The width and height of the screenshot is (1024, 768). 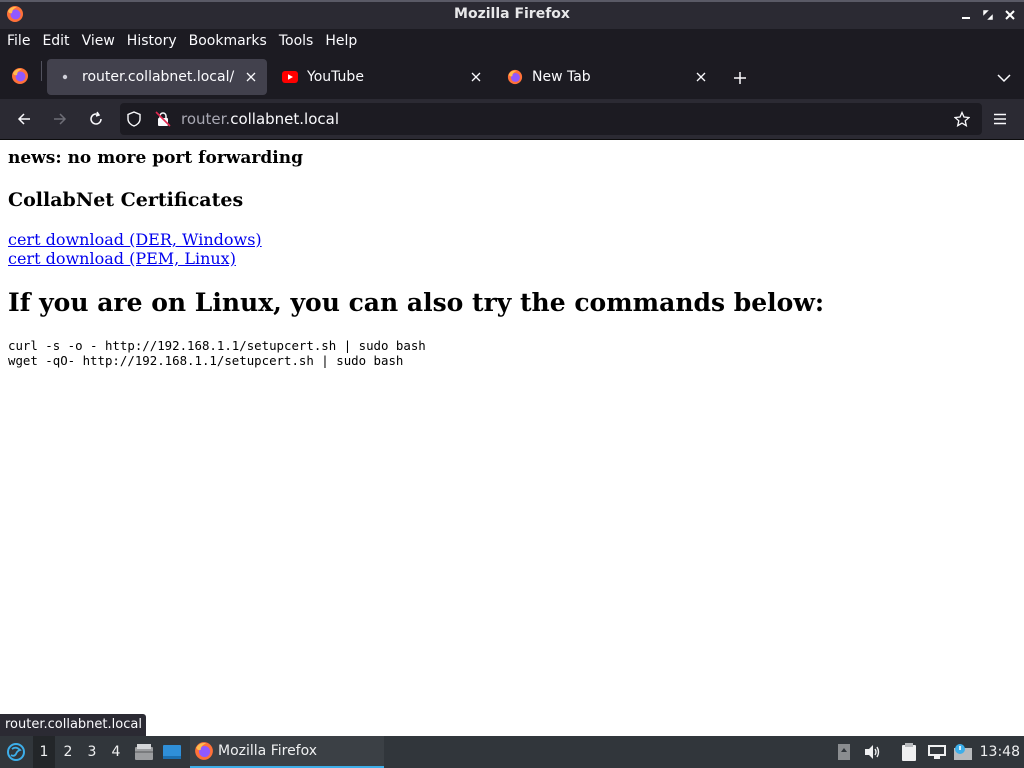 I want to click on certificates-heading: CollabNet Certificates, so click(x=126, y=200).